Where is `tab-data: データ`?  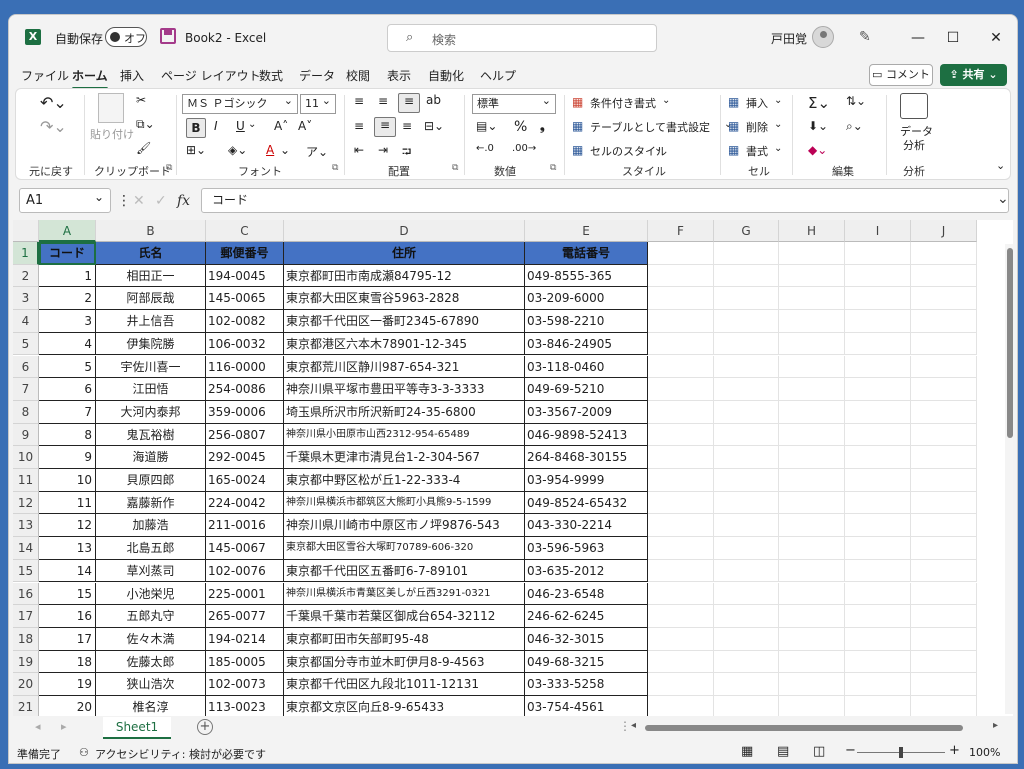 tab-data: データ is located at coordinates (317, 75).